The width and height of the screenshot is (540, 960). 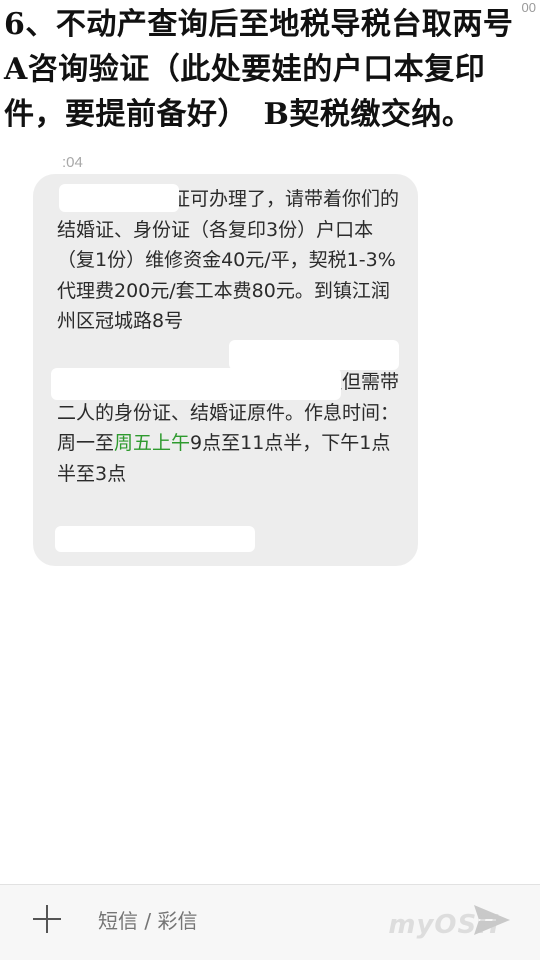 I want to click on compose-input, so click(x=263, y=921).